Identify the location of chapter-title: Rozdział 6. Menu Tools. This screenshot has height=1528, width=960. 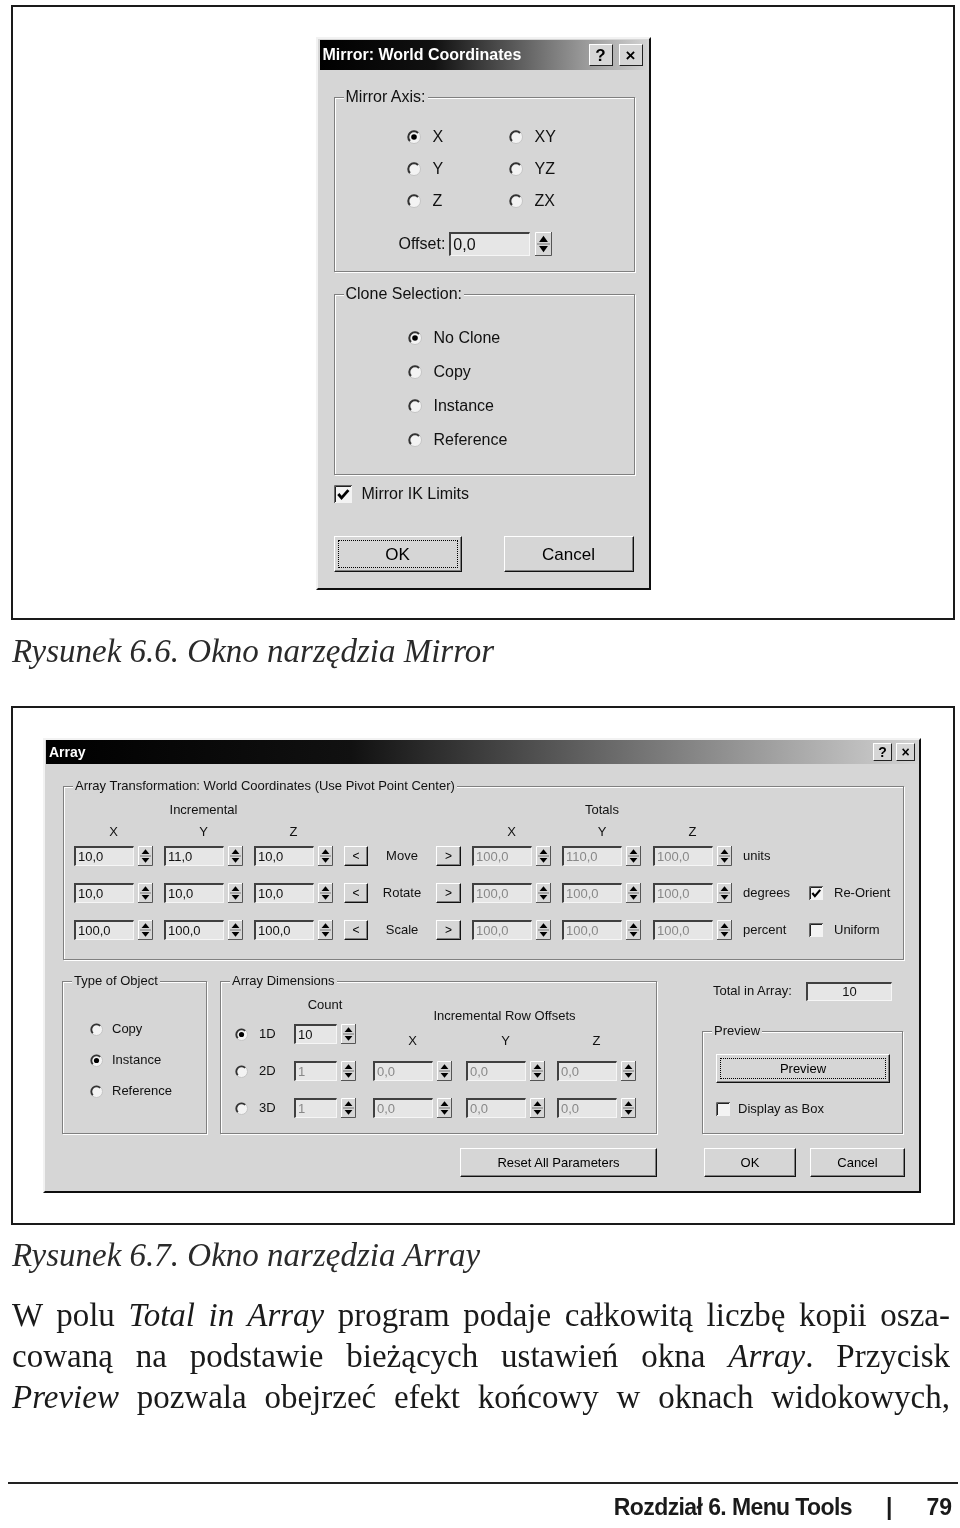
(732, 1507).